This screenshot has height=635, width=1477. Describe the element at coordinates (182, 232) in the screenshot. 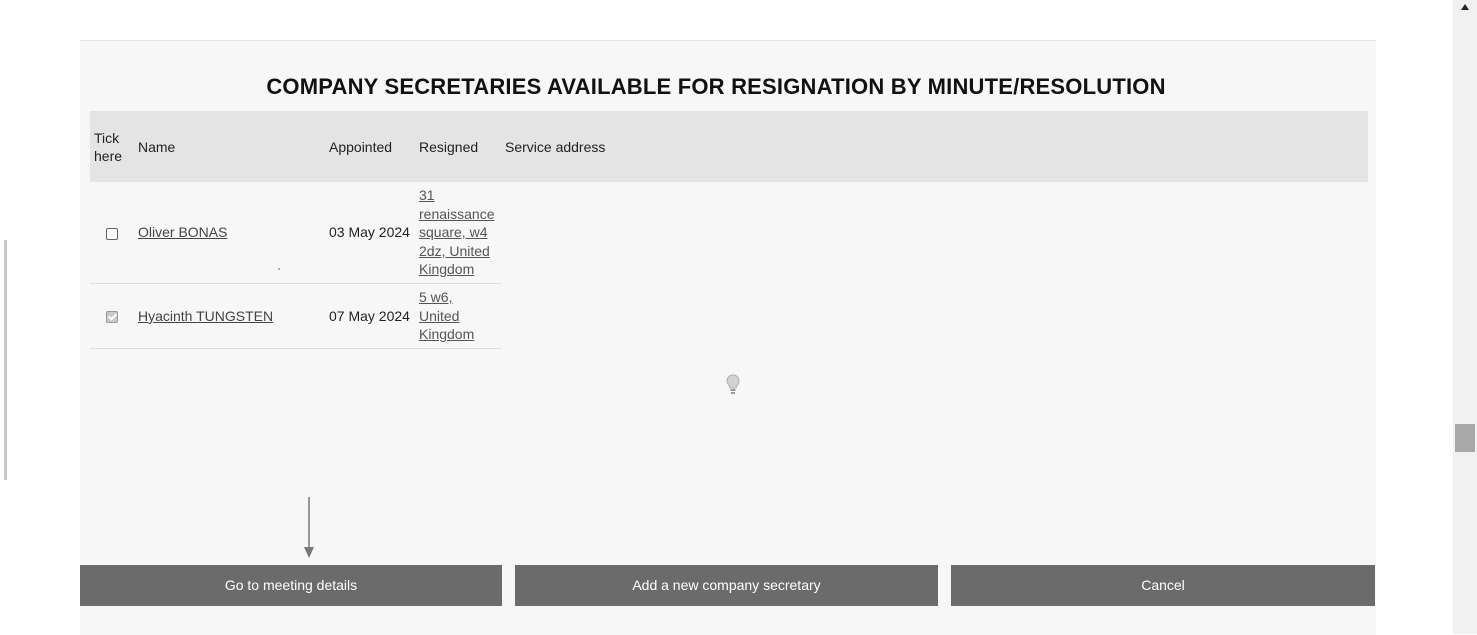

I see `secretary-name-link: Oliver BONAS` at that location.